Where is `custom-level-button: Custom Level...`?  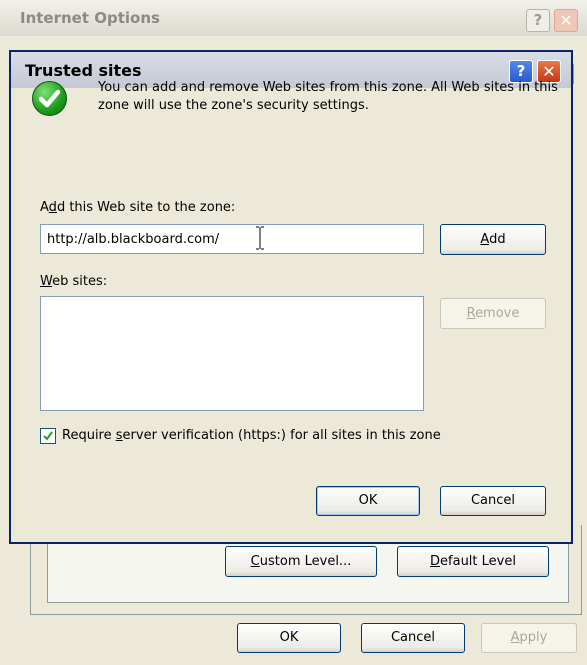 custom-level-button: Custom Level... is located at coordinates (301, 561).